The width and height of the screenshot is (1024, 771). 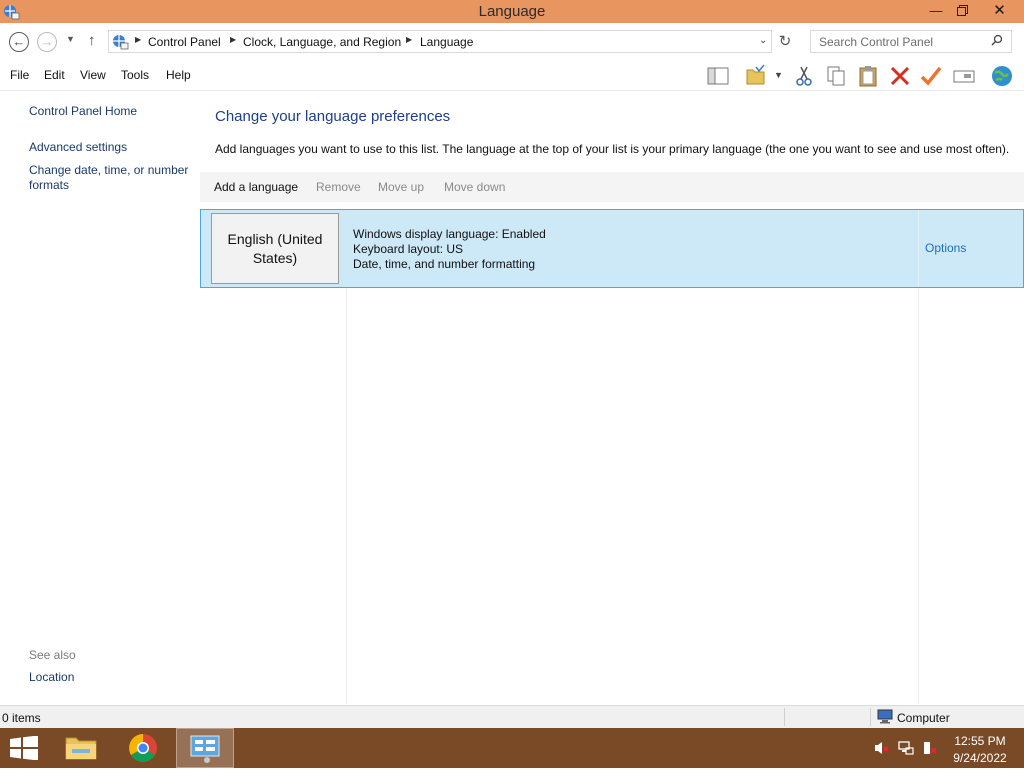 What do you see at coordinates (401, 187) in the screenshot?
I see `move-up-button: Move up` at bounding box center [401, 187].